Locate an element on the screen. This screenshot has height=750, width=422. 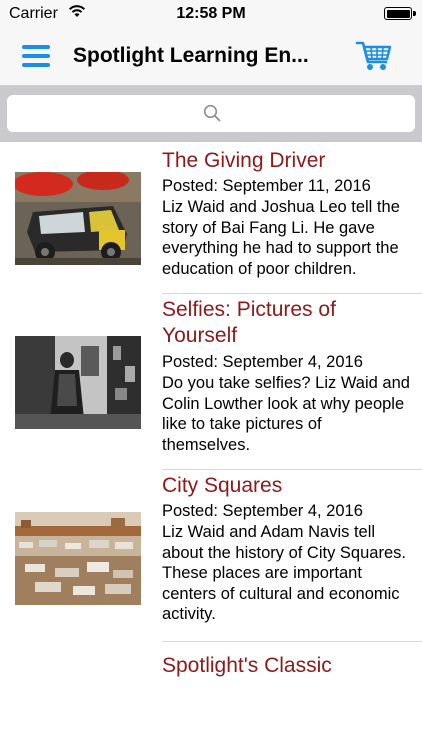
article-title: City Squares is located at coordinates (287, 486).